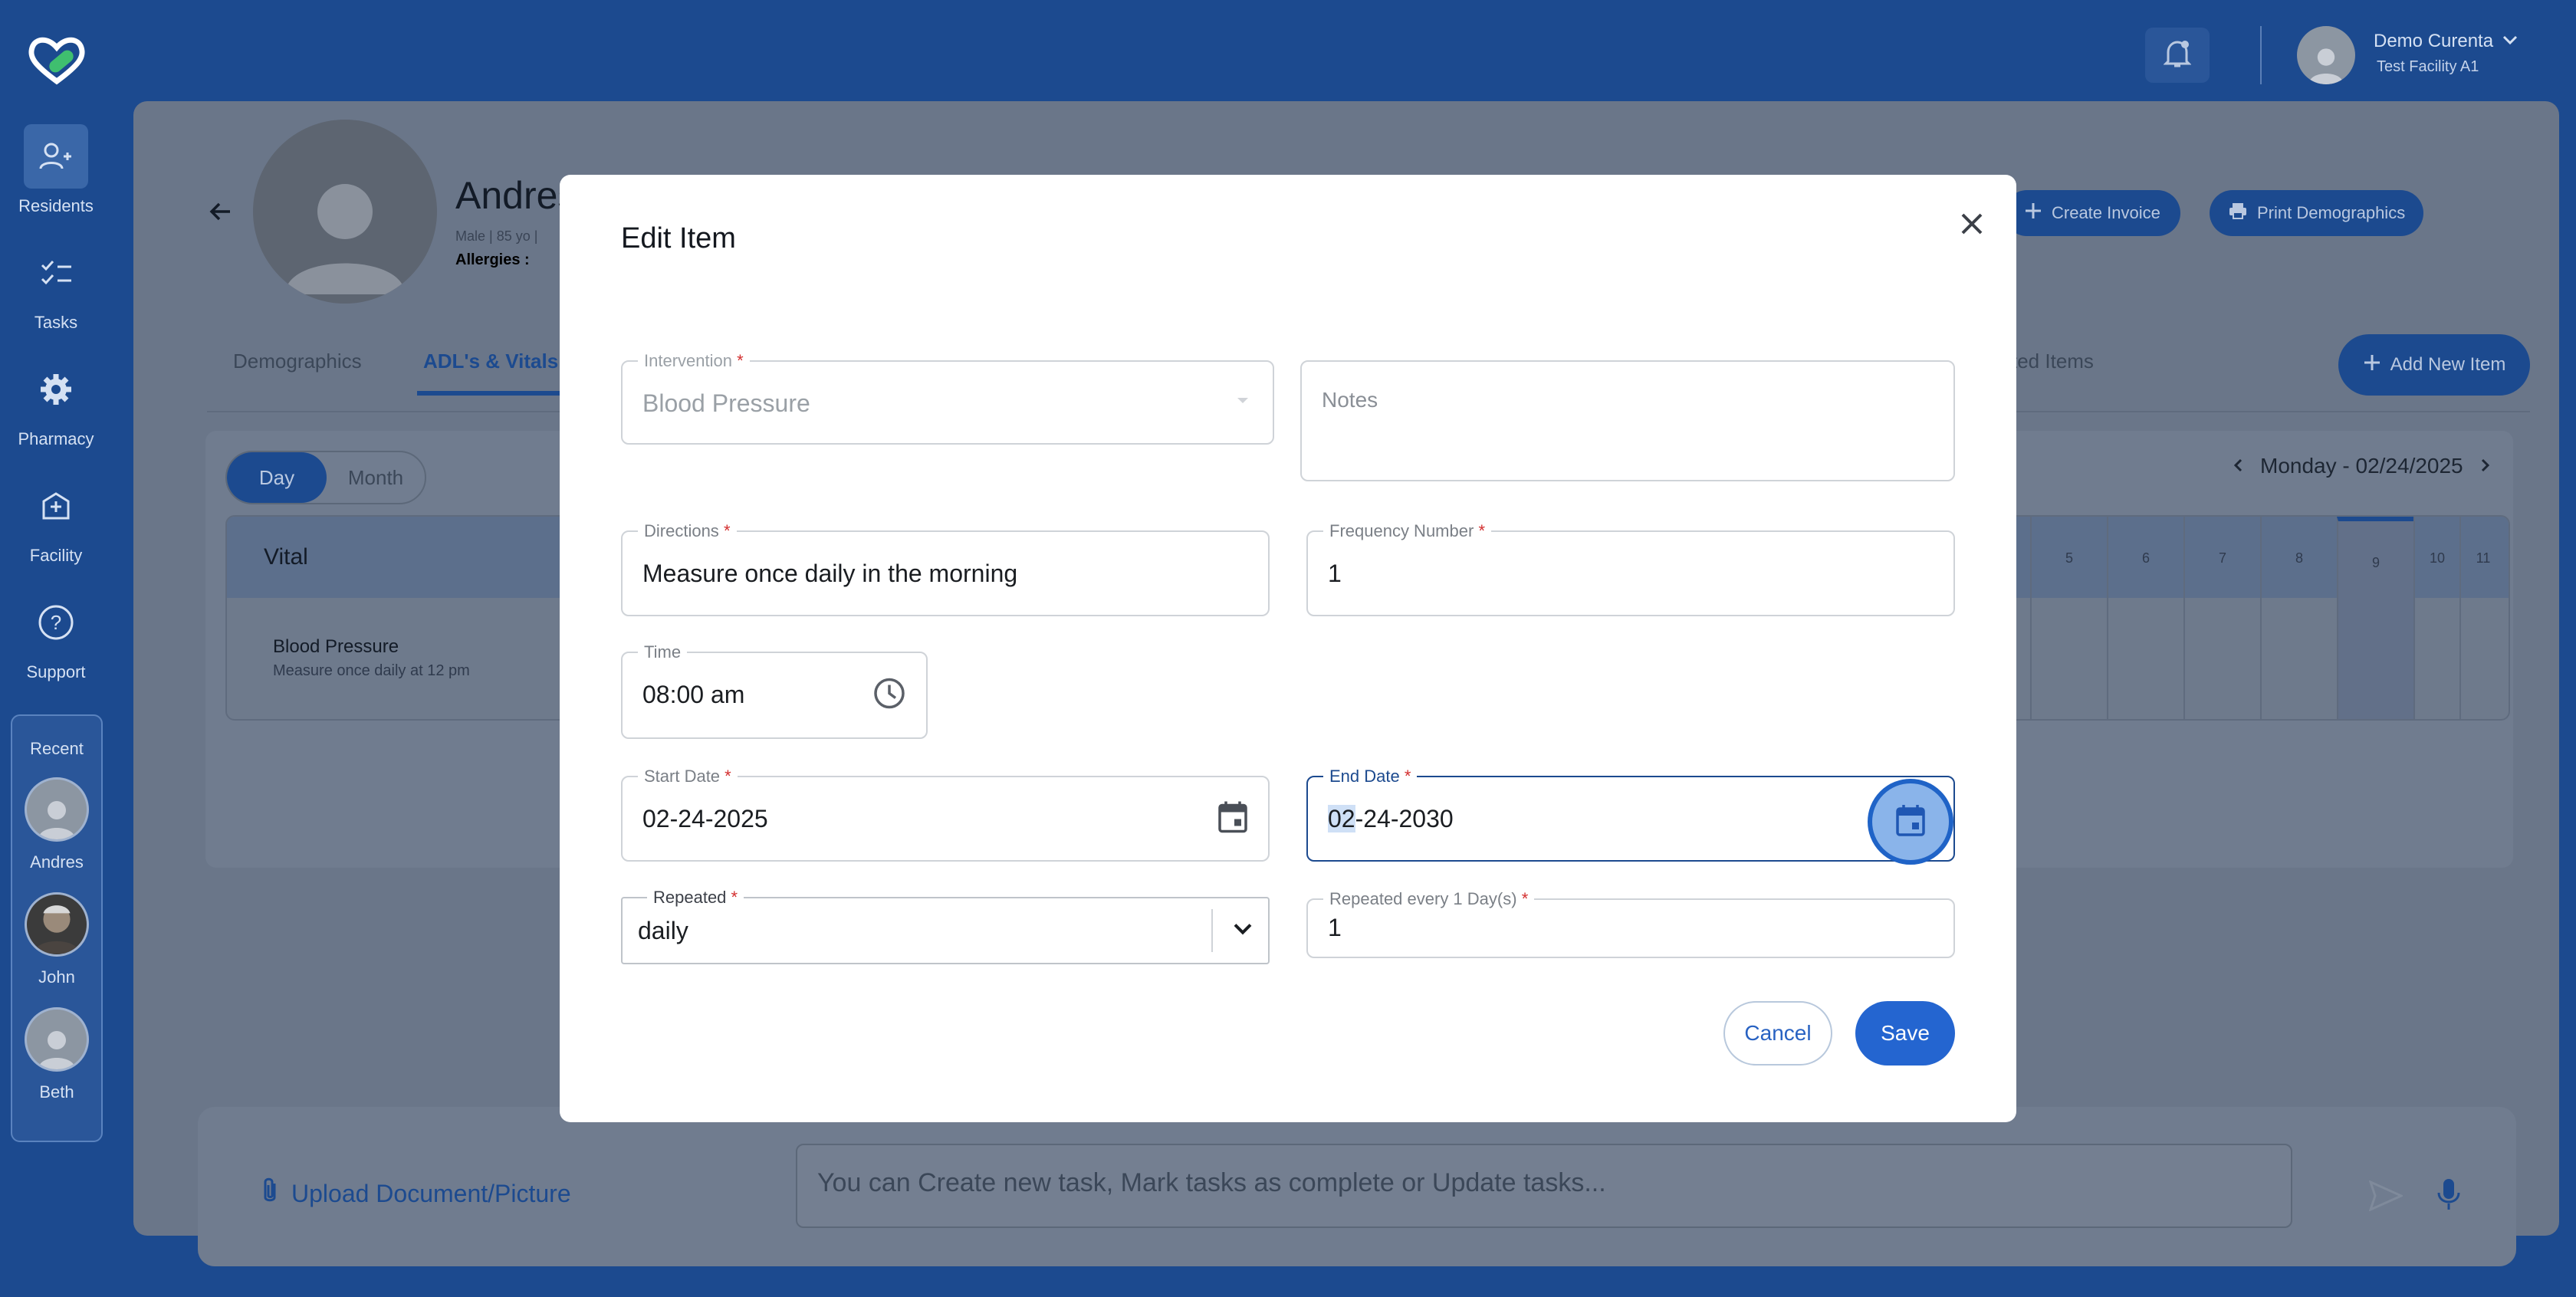 This screenshot has height=1297, width=2576. I want to click on intervention-select: Intervention * Blood Pressure, so click(947, 398).